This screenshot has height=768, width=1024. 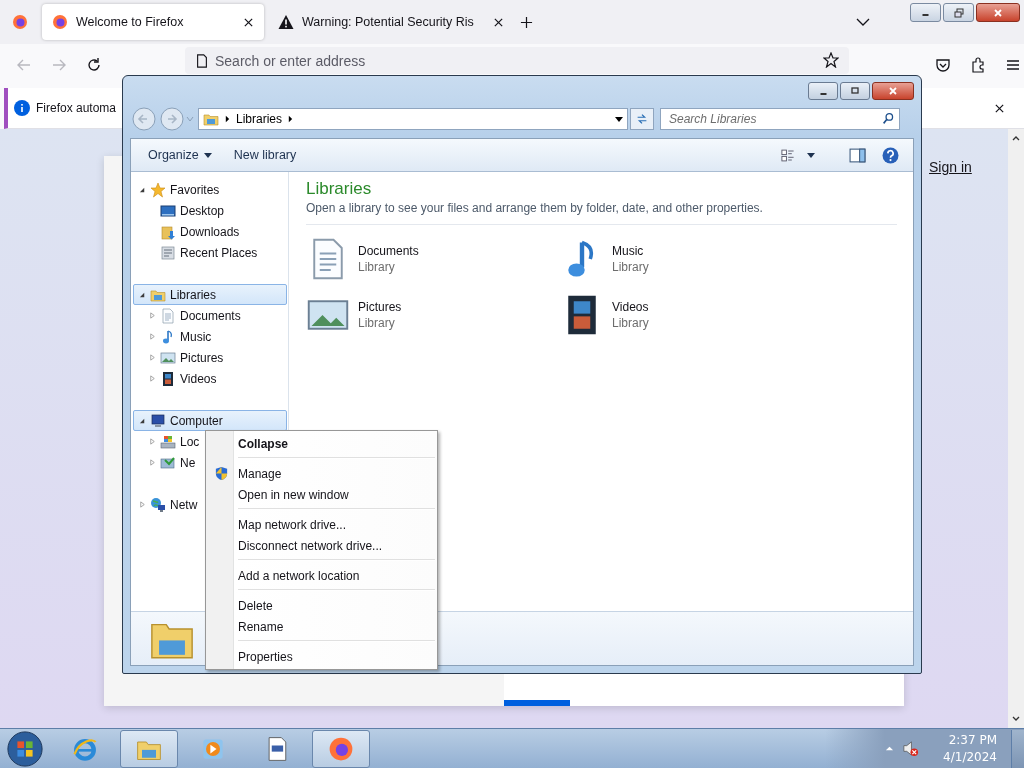 What do you see at coordinates (339, 189) in the screenshot?
I see `library-heading: Libraries` at bounding box center [339, 189].